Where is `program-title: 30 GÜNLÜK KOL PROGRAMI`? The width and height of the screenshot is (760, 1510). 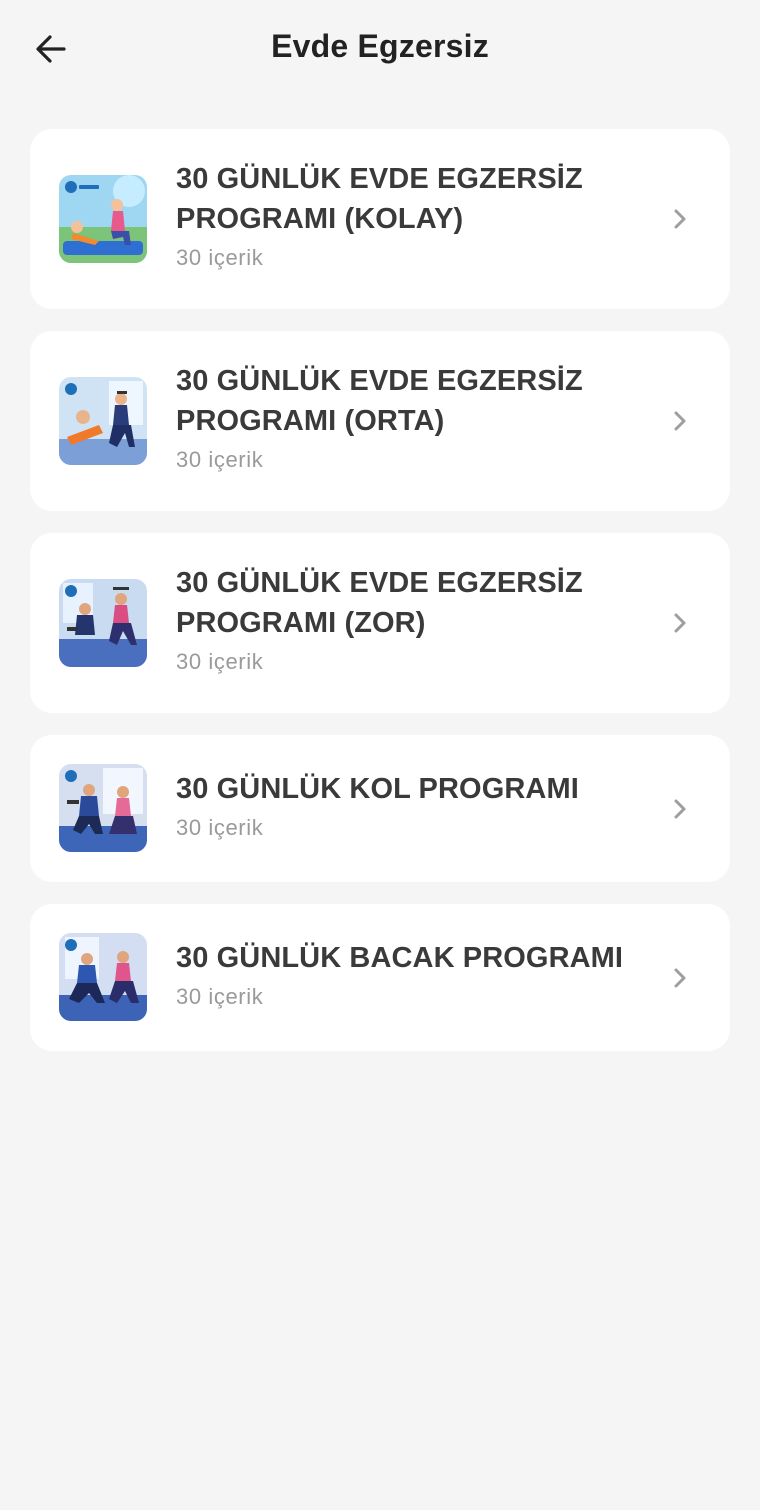
program-title: 30 GÜNLÜK KOL PROGRAMI is located at coordinates (377, 789).